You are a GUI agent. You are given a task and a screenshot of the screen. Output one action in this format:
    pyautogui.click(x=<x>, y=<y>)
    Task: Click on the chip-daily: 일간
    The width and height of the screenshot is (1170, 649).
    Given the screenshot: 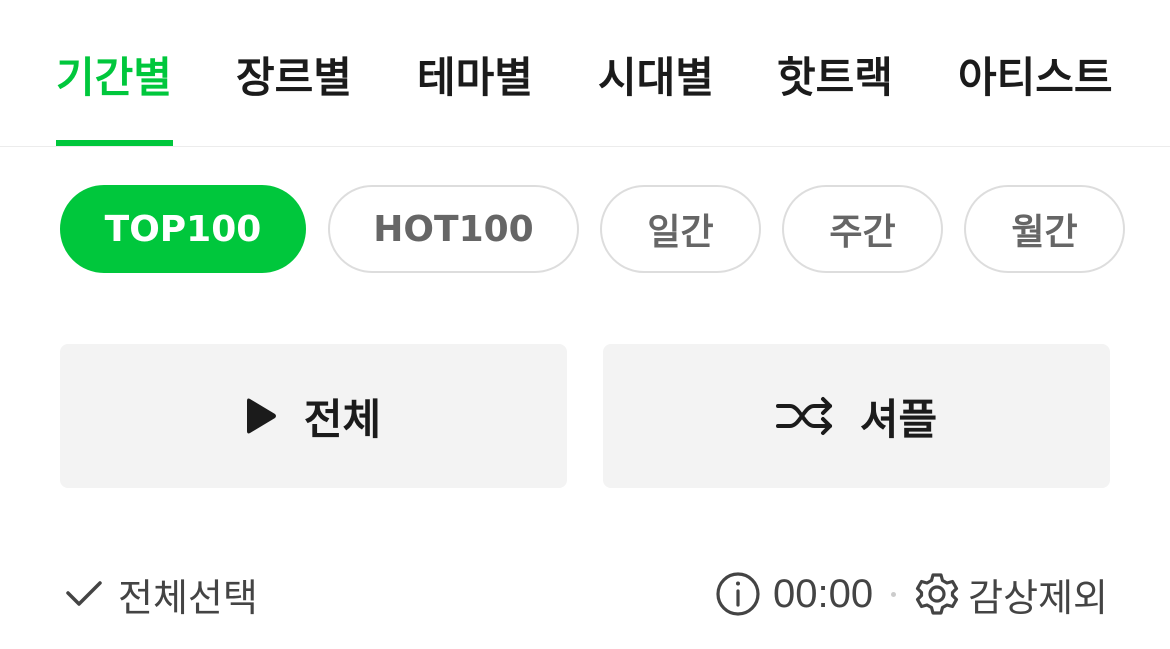 What is the action you would take?
    pyautogui.click(x=680, y=229)
    